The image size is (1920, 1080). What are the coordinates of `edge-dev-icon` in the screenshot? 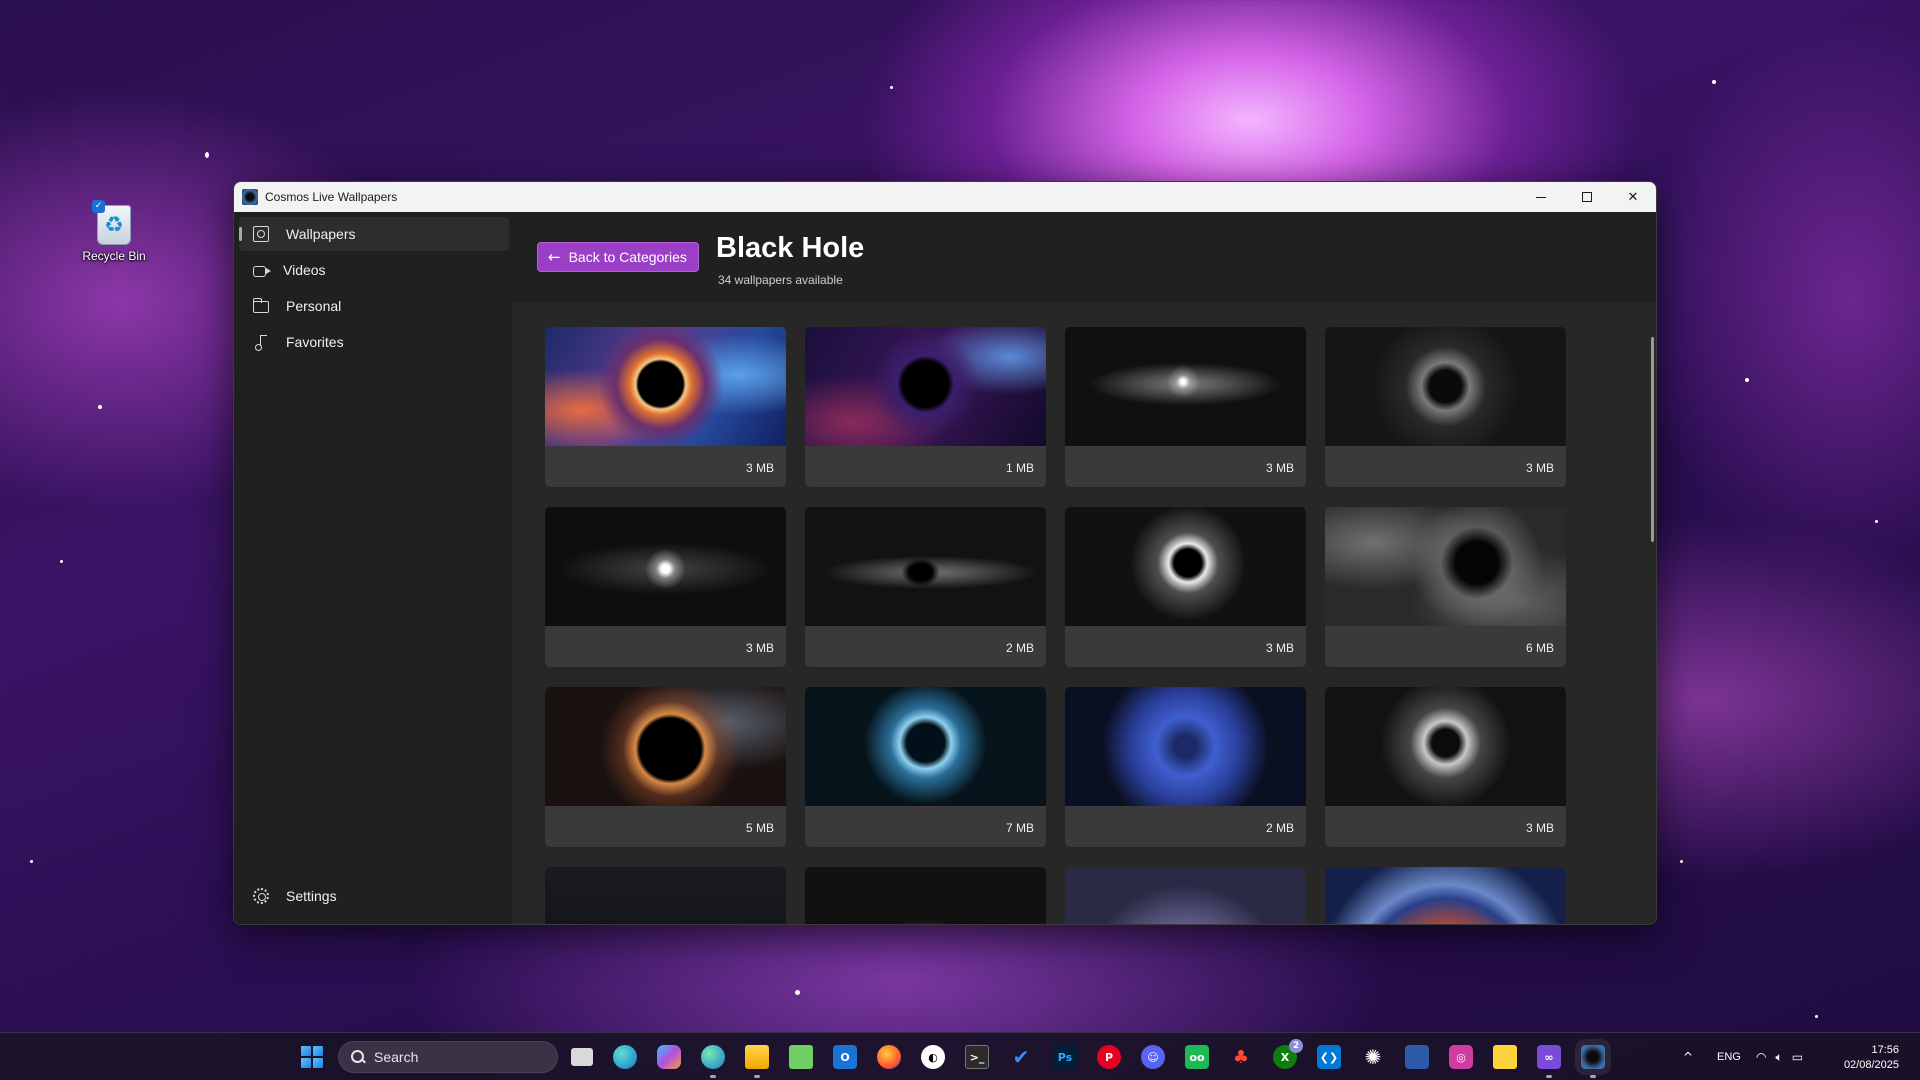 It's located at (713, 1061).